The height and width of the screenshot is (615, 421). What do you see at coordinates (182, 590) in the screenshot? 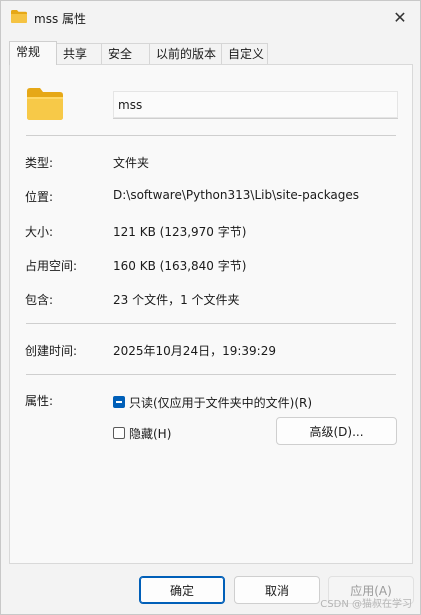
I see `ok-button: 确定` at bounding box center [182, 590].